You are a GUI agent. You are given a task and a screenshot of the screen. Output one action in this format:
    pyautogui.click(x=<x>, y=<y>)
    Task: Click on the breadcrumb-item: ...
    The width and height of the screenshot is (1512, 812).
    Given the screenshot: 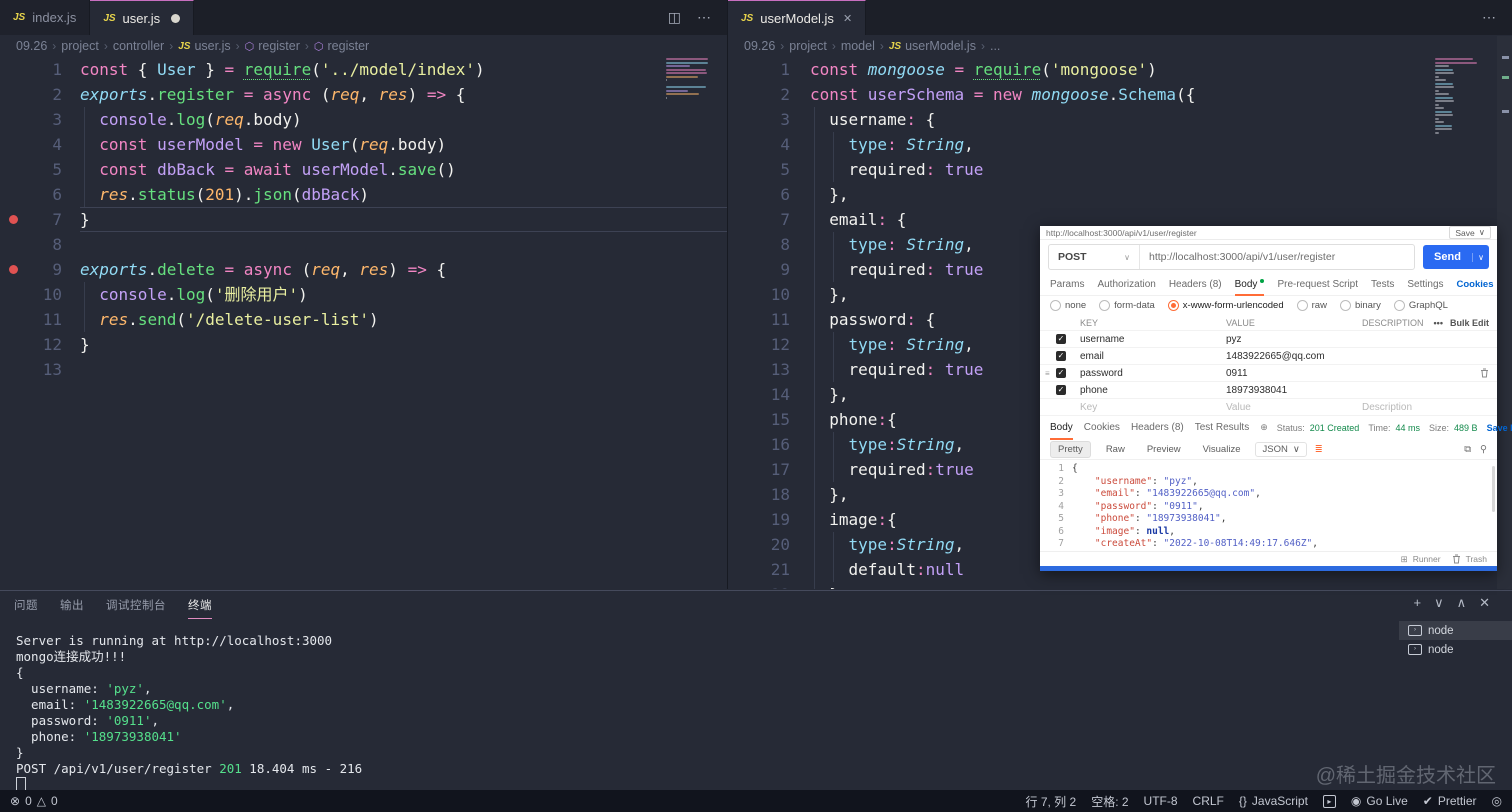 What is the action you would take?
    pyautogui.click(x=995, y=46)
    